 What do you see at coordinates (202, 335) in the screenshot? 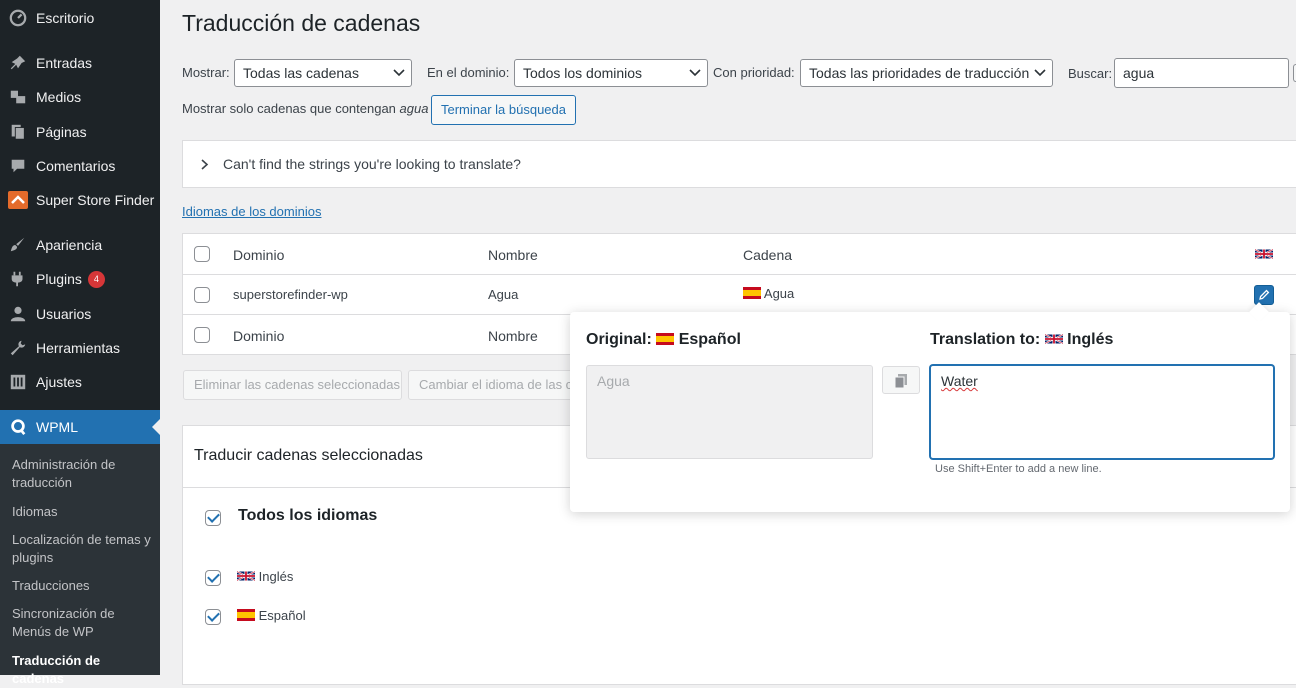
I see `select-all-footer-checkbox` at bounding box center [202, 335].